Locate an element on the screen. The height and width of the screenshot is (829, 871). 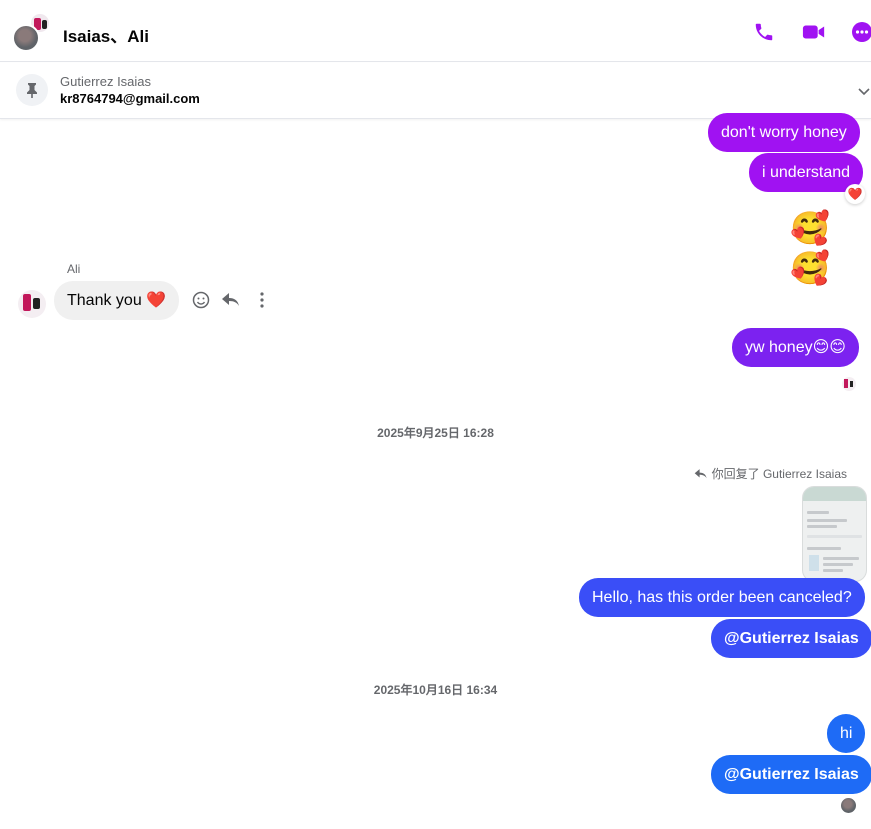
more-actions-button is located at coordinates (262, 300).